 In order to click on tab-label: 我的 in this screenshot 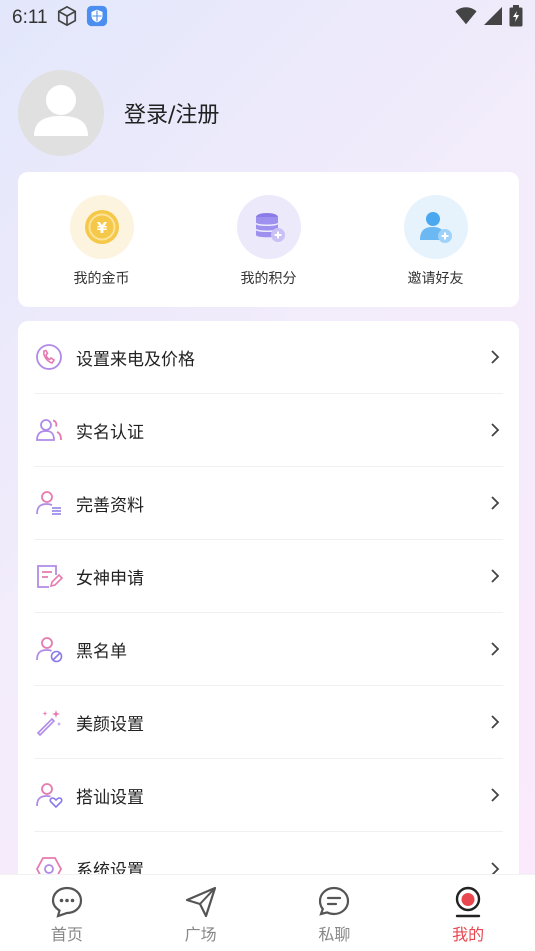, I will do `click(468, 934)`.